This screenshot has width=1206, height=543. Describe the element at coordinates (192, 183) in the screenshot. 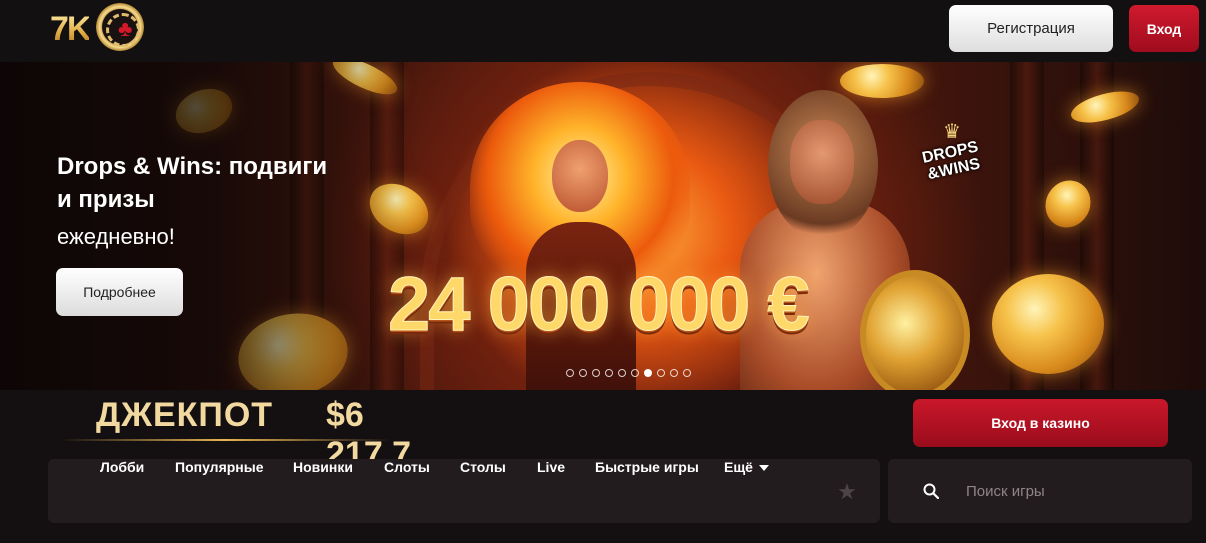

I see `banner-title: Drops & Wins: подвиги и призы` at that location.